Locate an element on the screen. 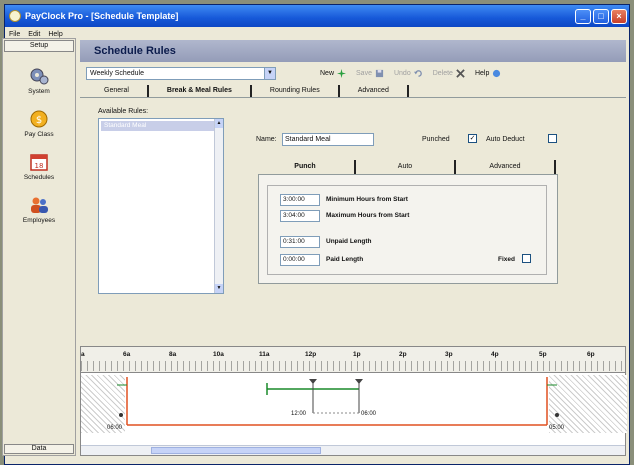  tick-label: 1p is located at coordinates (357, 354).